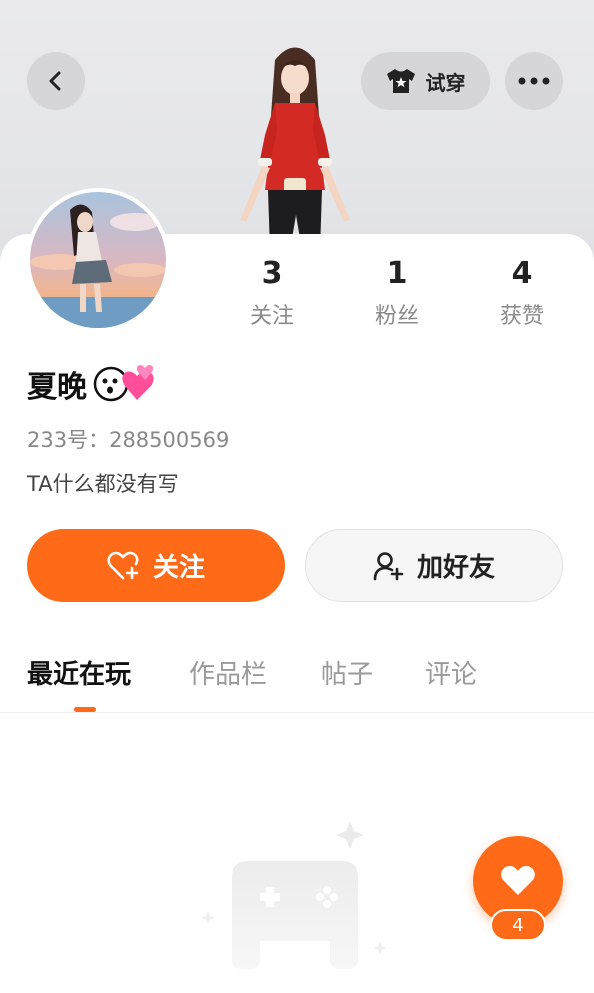  What do you see at coordinates (400, 81) in the screenshot?
I see `tshirt-icon` at bounding box center [400, 81].